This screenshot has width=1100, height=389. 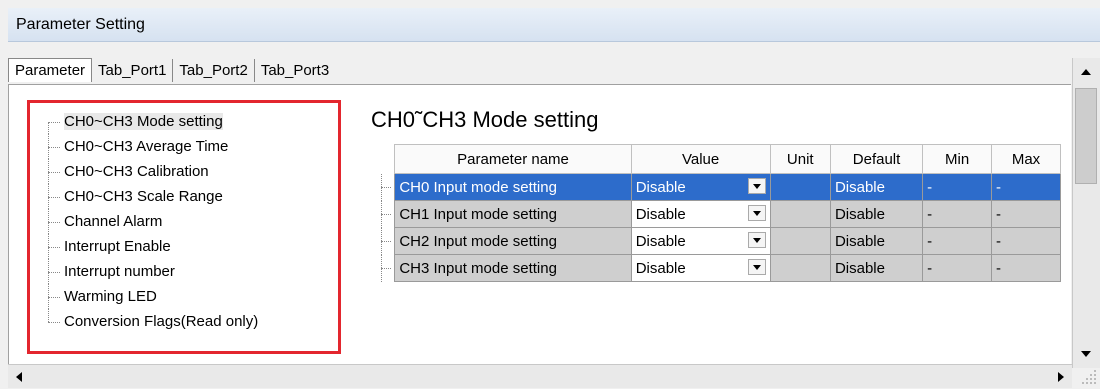 I want to click on tree-item-interrupt-number: Interrupt number, so click(x=151, y=271).